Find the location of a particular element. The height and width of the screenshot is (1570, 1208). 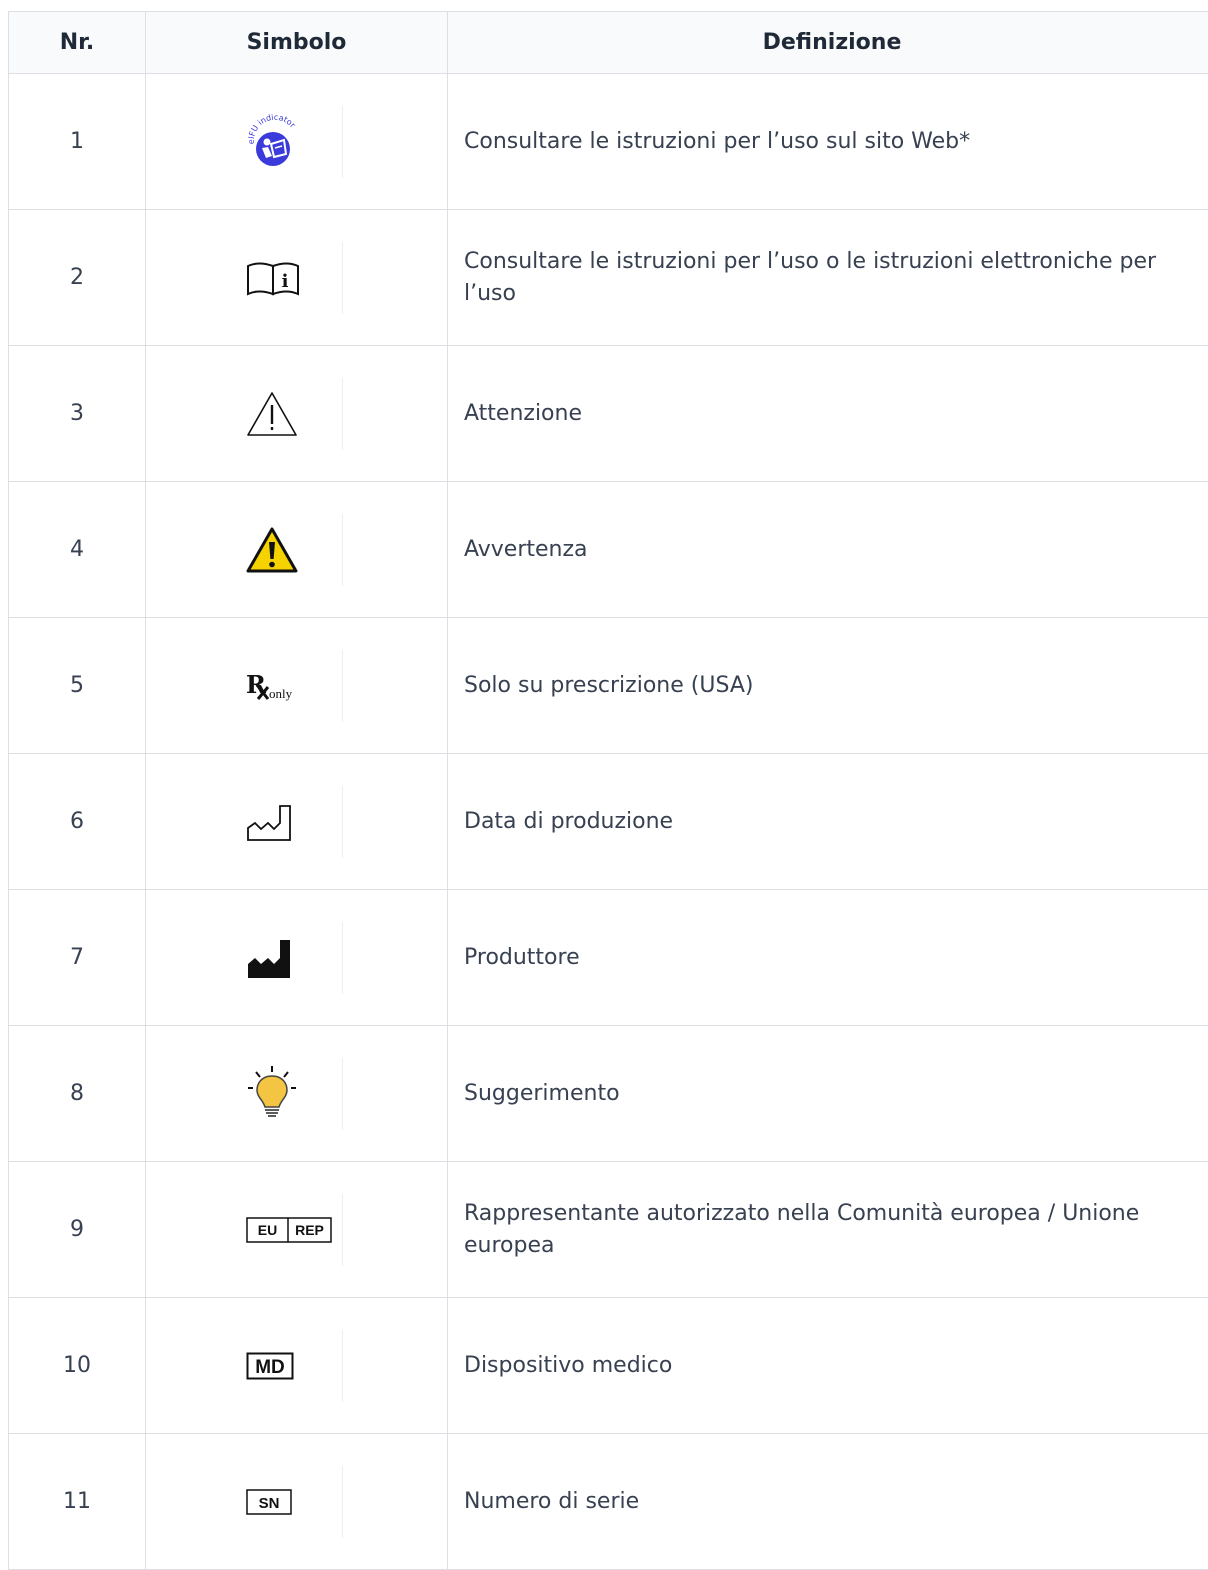

serial-number-icon: SN is located at coordinates (269, 1502).